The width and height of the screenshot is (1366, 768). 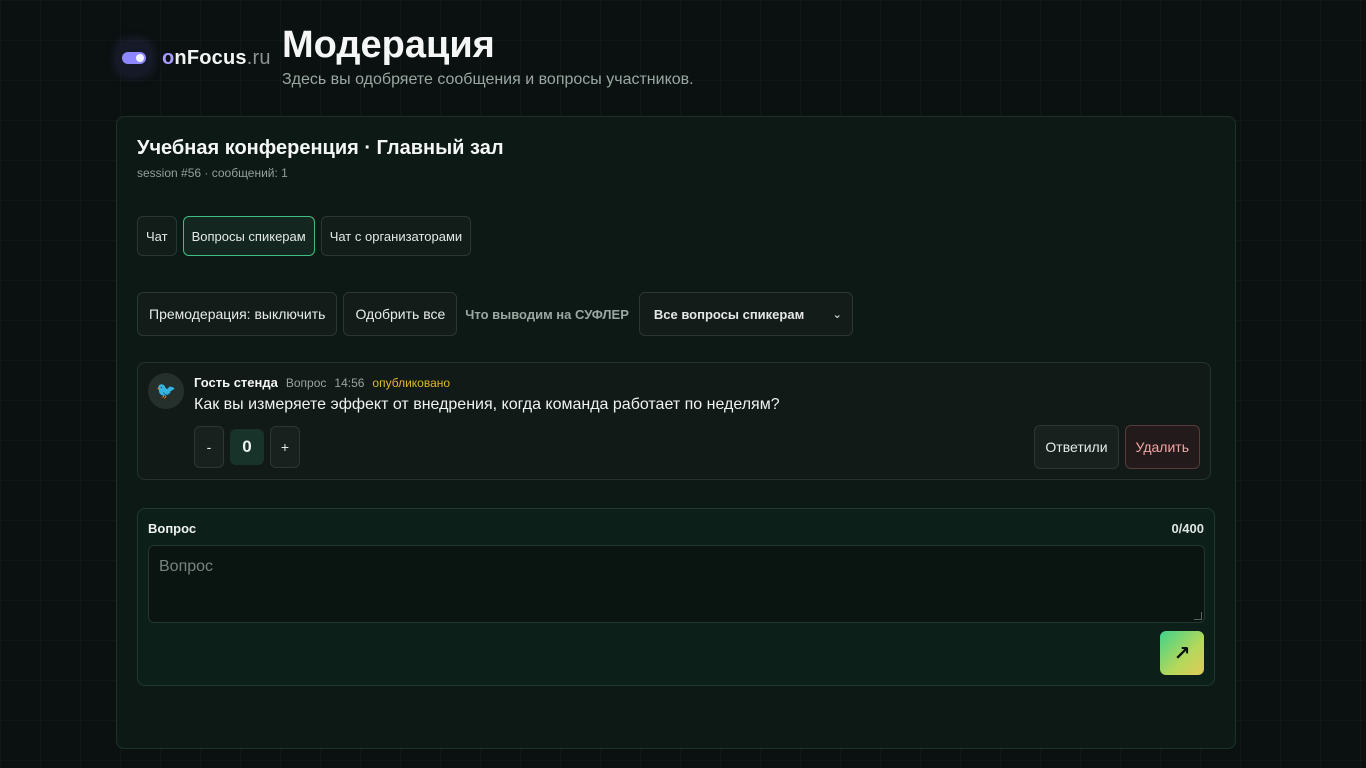 I want to click on question-label: Вопрос, so click(x=172, y=528).